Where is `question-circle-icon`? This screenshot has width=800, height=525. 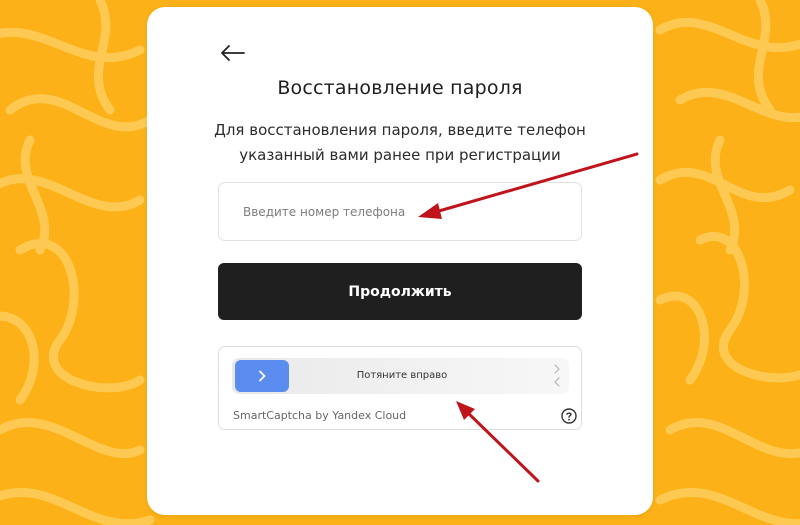 question-circle-icon is located at coordinates (569, 416).